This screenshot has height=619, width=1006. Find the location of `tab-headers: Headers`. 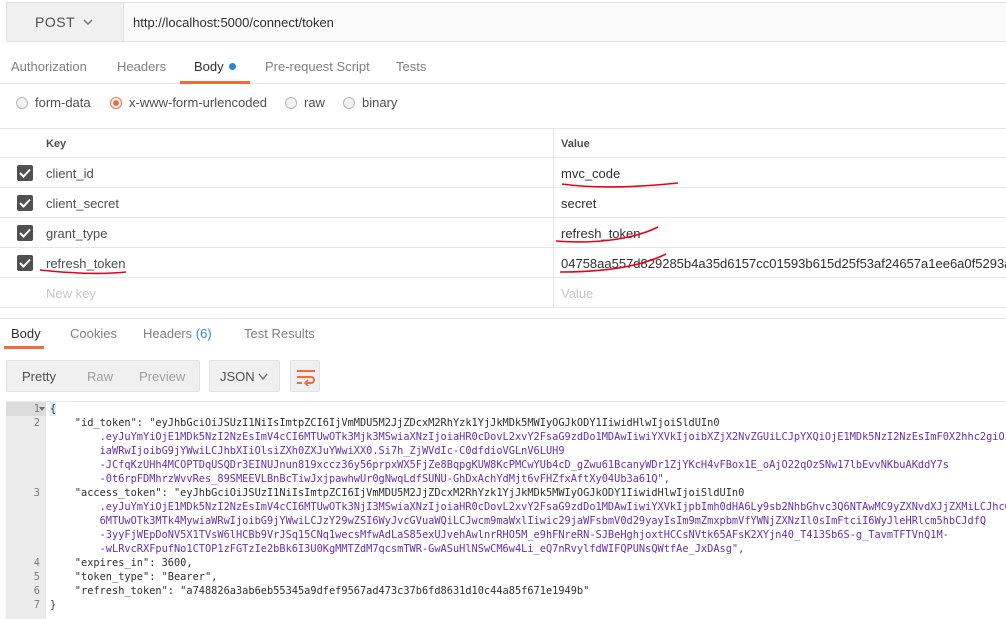

tab-headers: Headers is located at coordinates (141, 66).